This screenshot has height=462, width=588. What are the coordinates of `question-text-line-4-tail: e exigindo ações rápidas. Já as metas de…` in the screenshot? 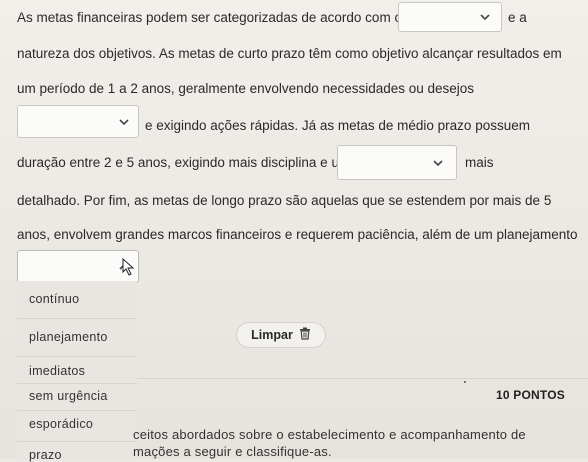 It's located at (337, 125).